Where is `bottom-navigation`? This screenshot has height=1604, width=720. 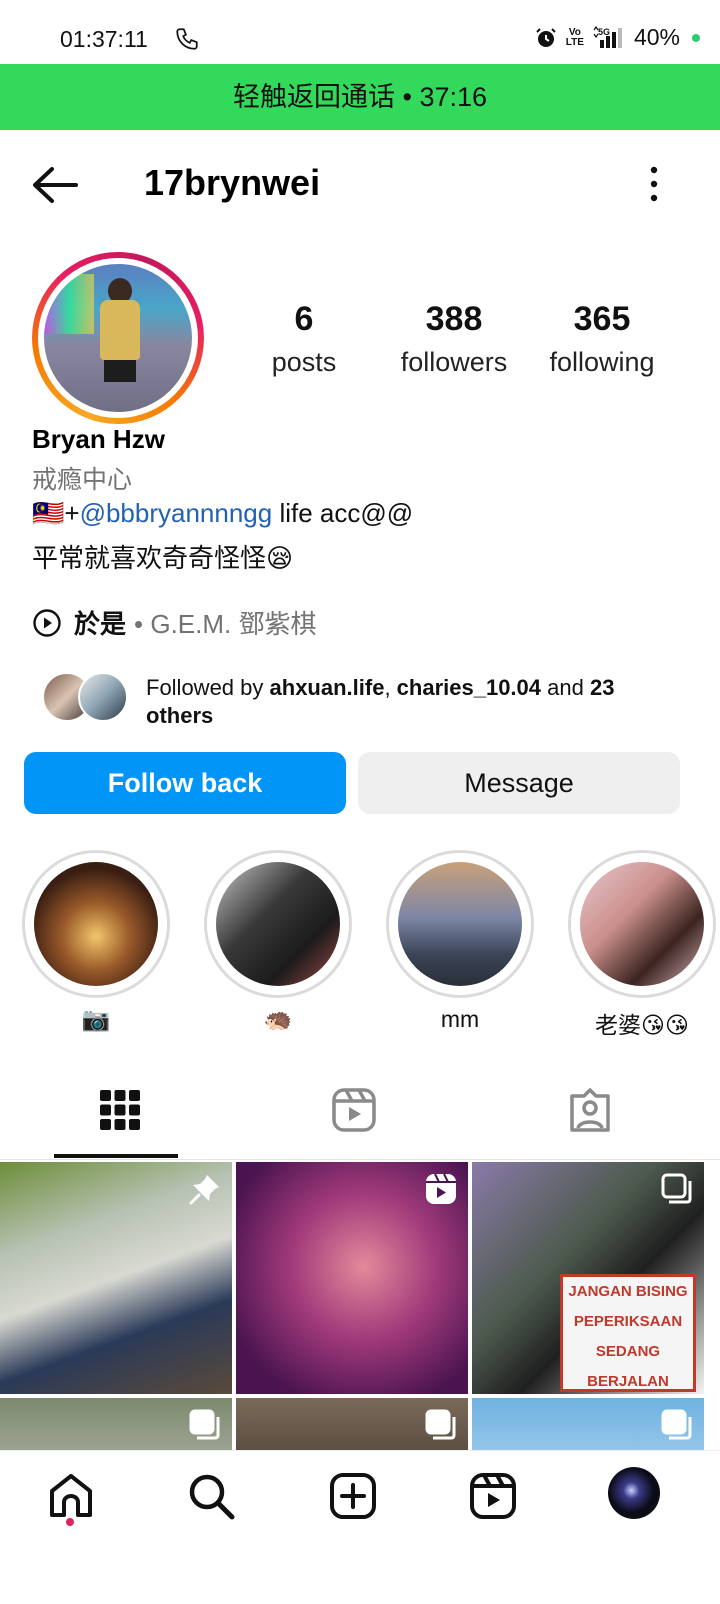
bottom-navigation is located at coordinates (360, 1495).